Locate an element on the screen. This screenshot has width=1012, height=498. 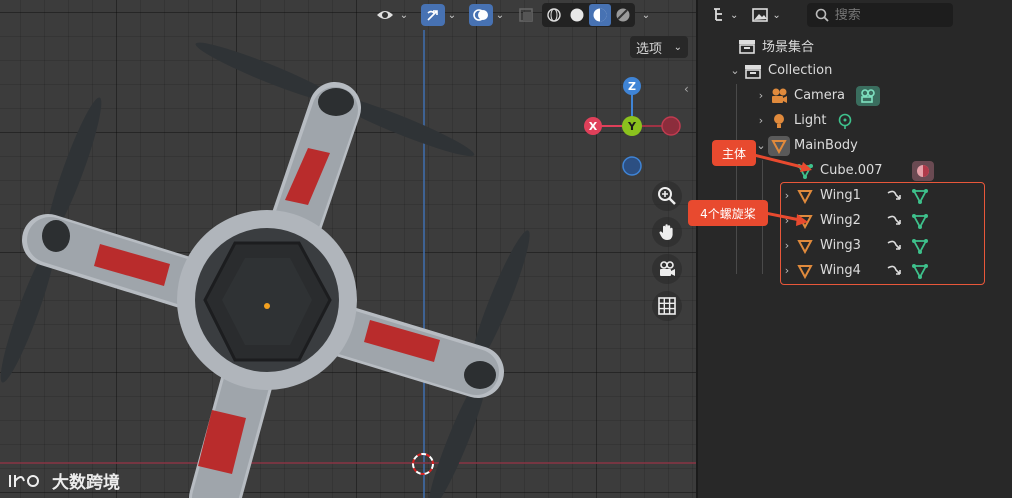
search-input is located at coordinates (889, 15).